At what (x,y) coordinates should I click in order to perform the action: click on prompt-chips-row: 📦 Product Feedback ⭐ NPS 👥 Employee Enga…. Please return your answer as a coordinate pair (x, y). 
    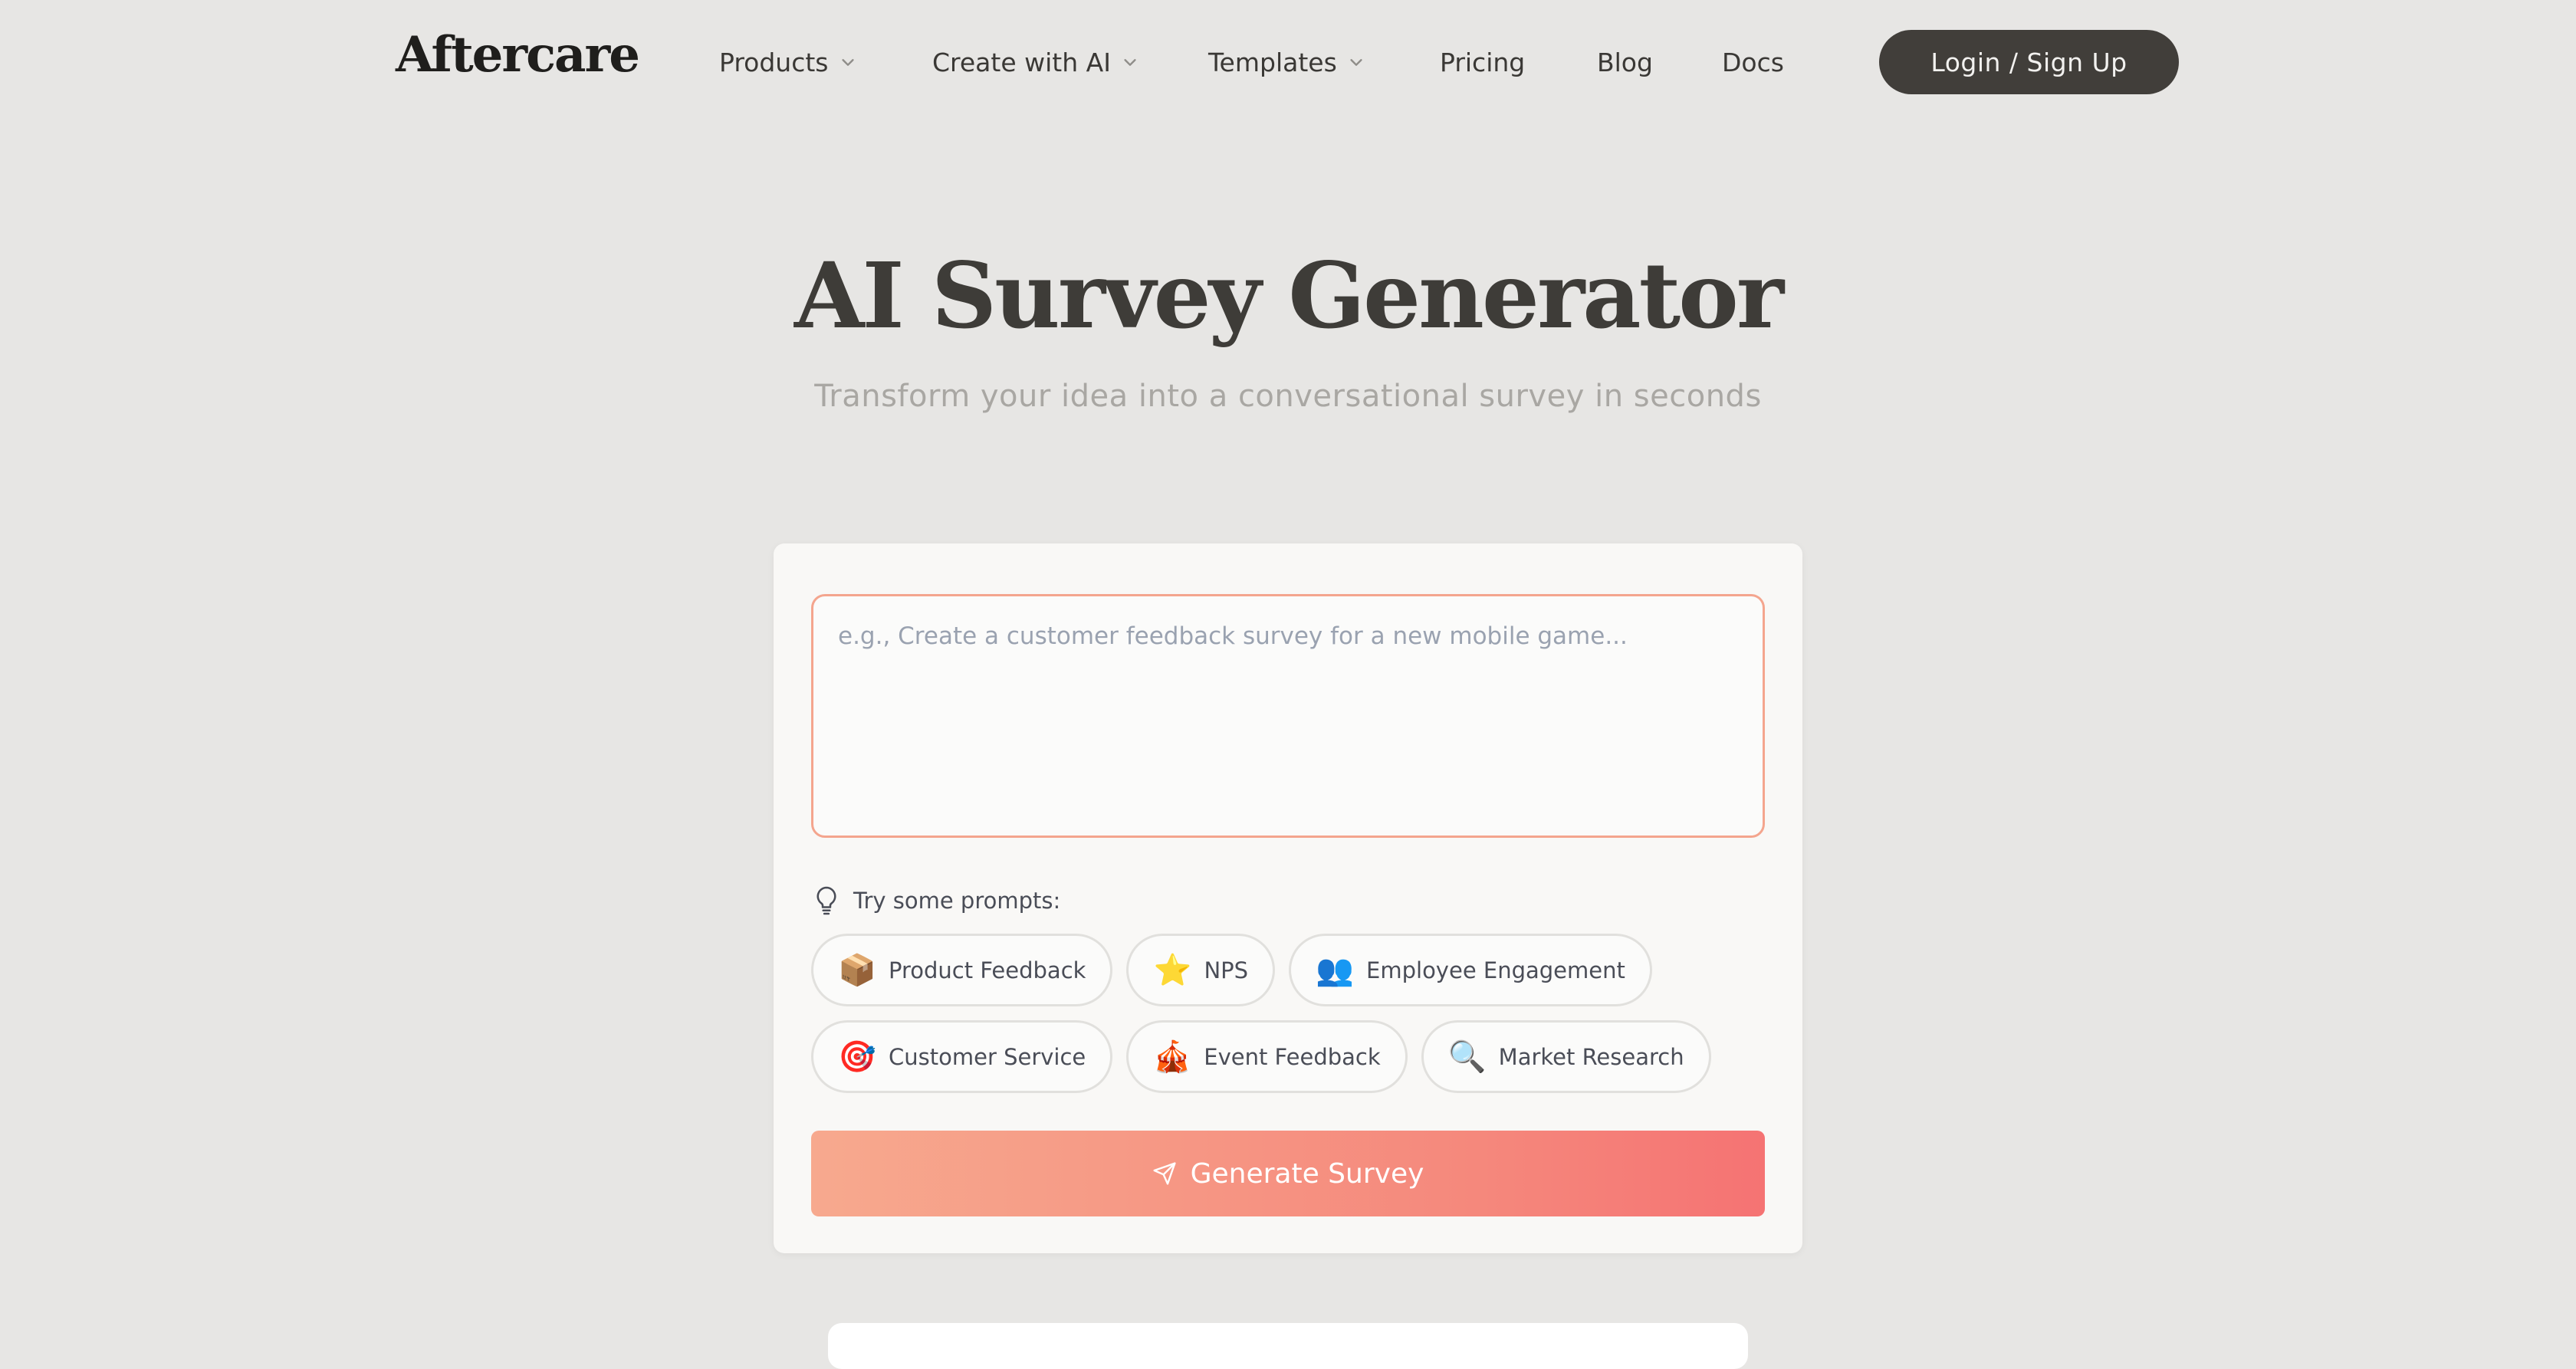
    Looking at the image, I should click on (1290, 970).